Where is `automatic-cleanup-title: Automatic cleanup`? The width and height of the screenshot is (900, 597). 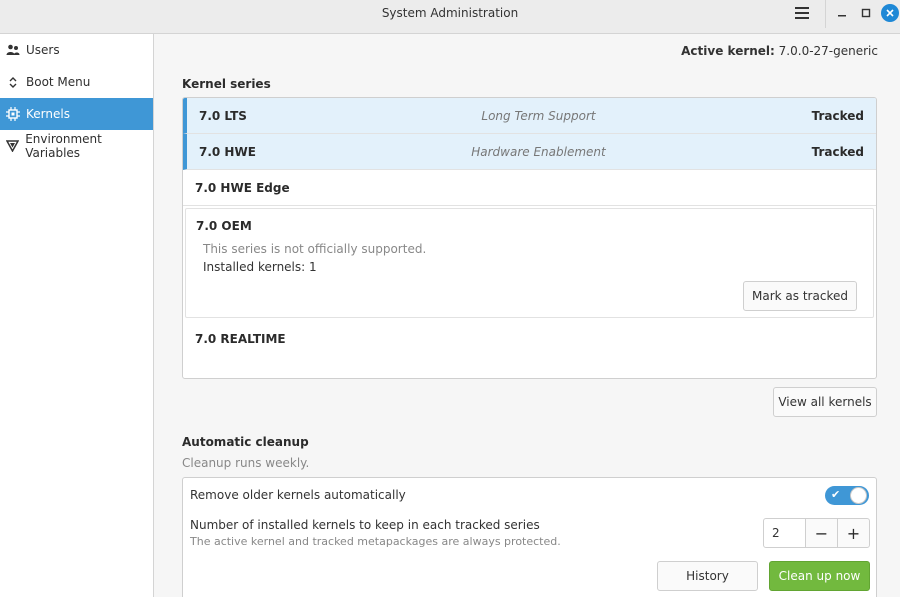
automatic-cleanup-title: Automatic cleanup is located at coordinates (245, 442).